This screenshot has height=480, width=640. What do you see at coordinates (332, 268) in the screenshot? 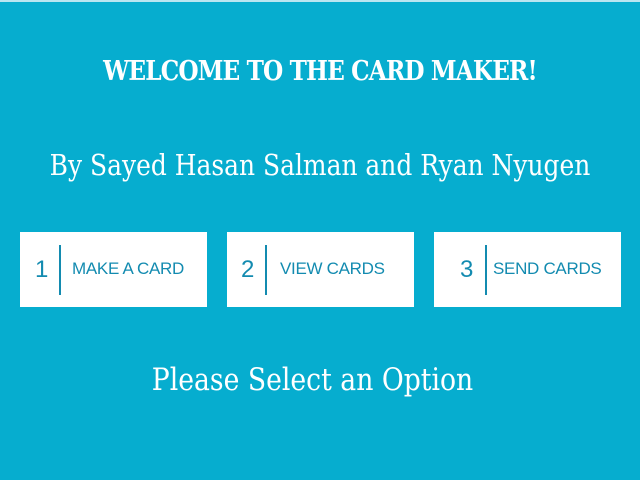
I see `option-label: VIEW CARDS` at bounding box center [332, 268].